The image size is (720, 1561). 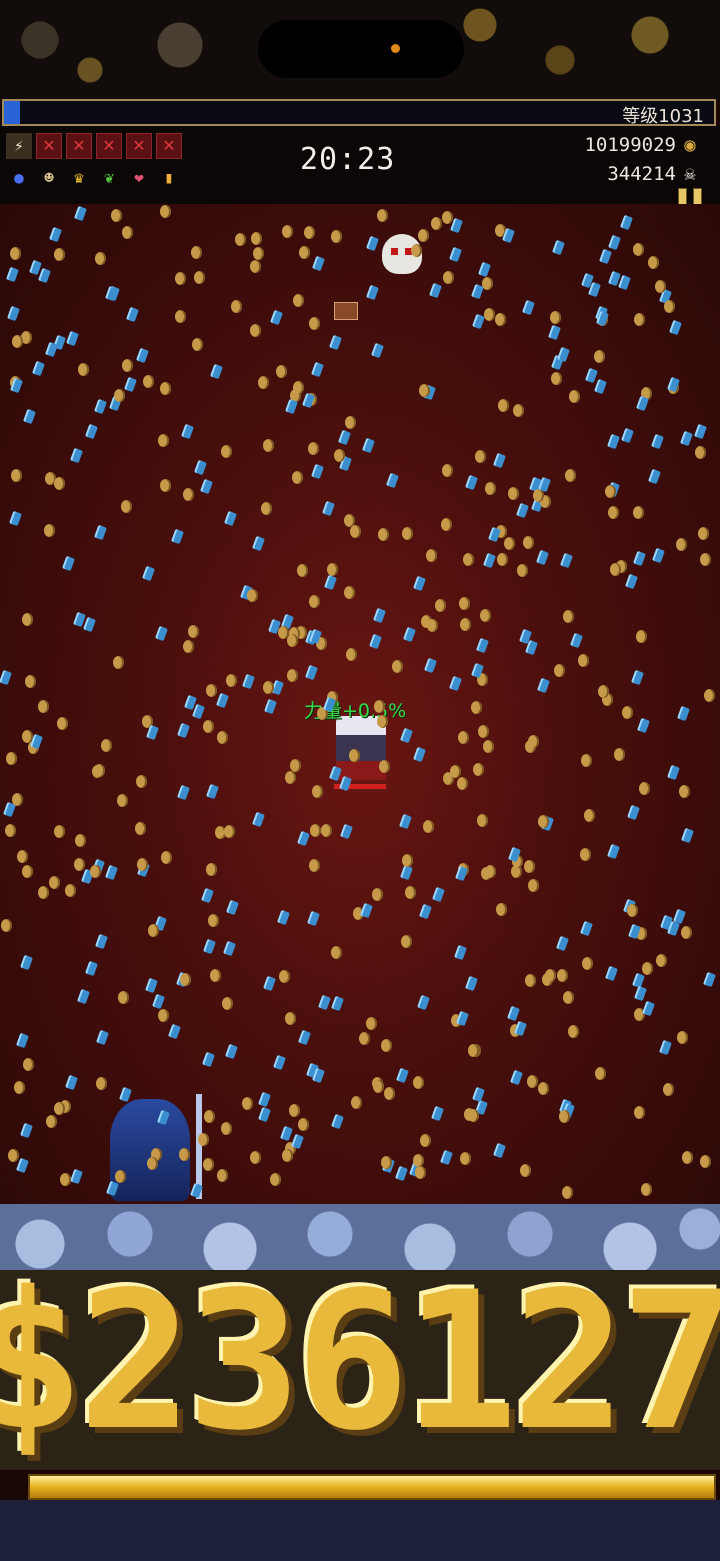 I want to click on face-icon: ☻, so click(x=49, y=177).